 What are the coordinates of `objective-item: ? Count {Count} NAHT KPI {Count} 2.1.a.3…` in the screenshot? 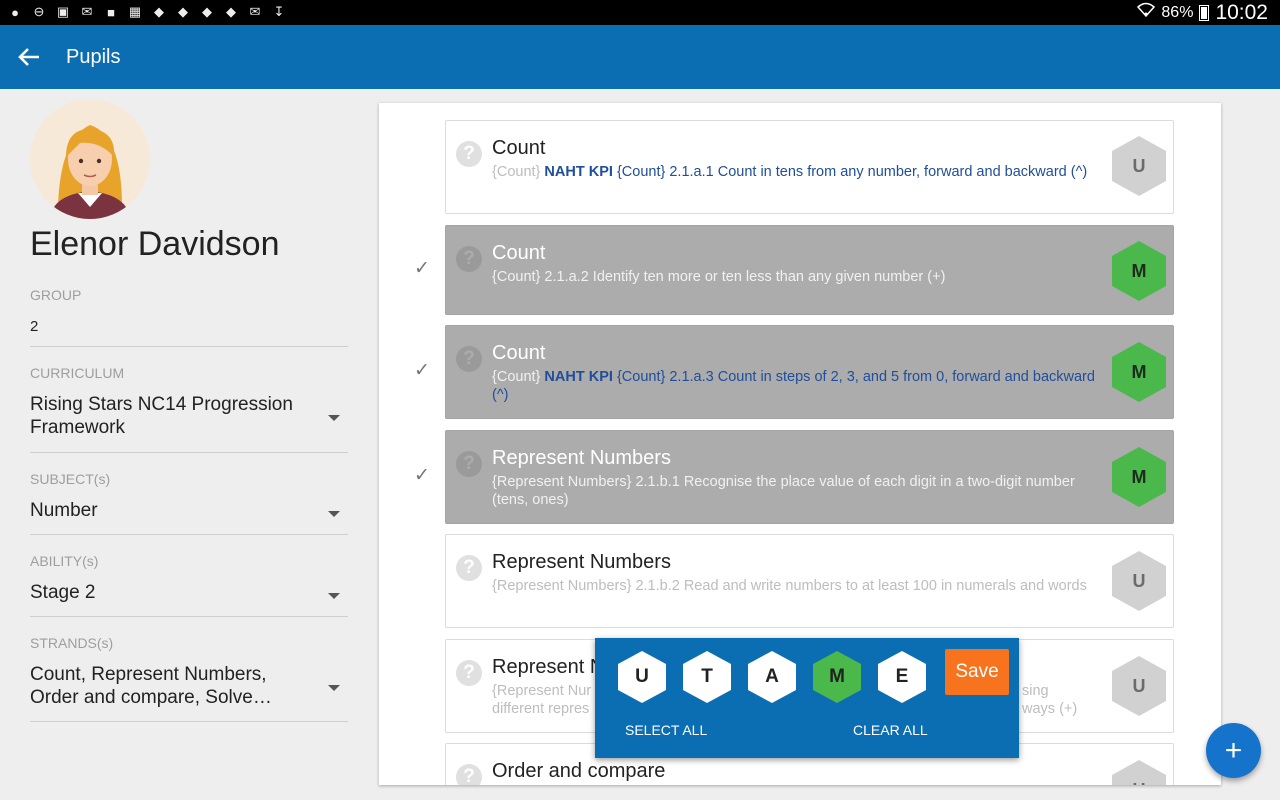 It's located at (809, 372).